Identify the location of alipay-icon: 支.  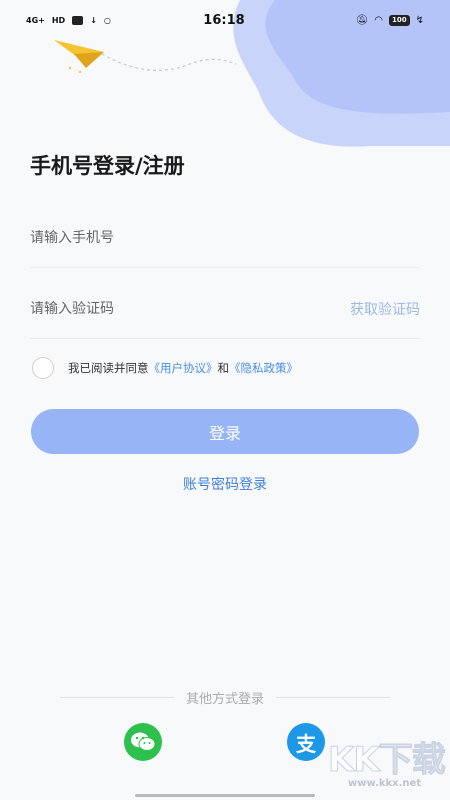
(306, 743).